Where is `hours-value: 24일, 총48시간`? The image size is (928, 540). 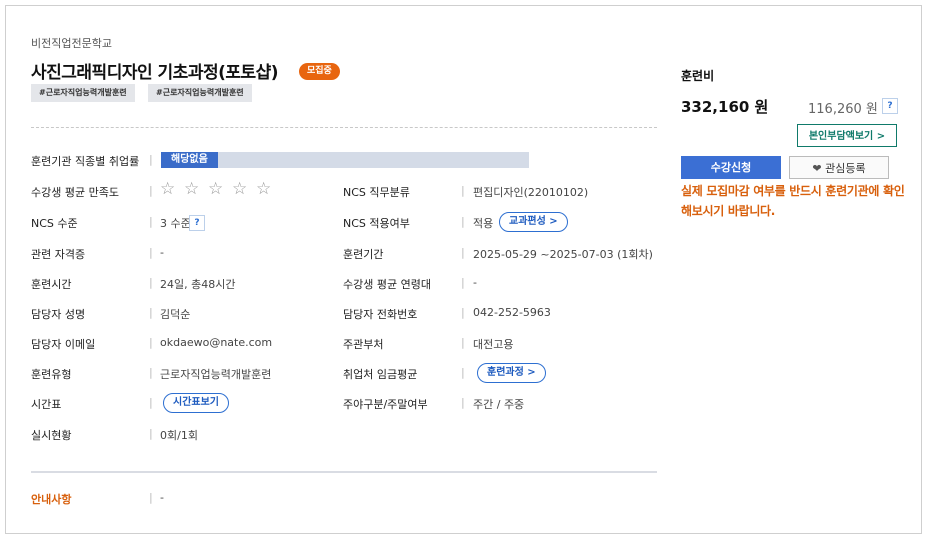
hours-value: 24일, 총48시간 is located at coordinates (198, 284).